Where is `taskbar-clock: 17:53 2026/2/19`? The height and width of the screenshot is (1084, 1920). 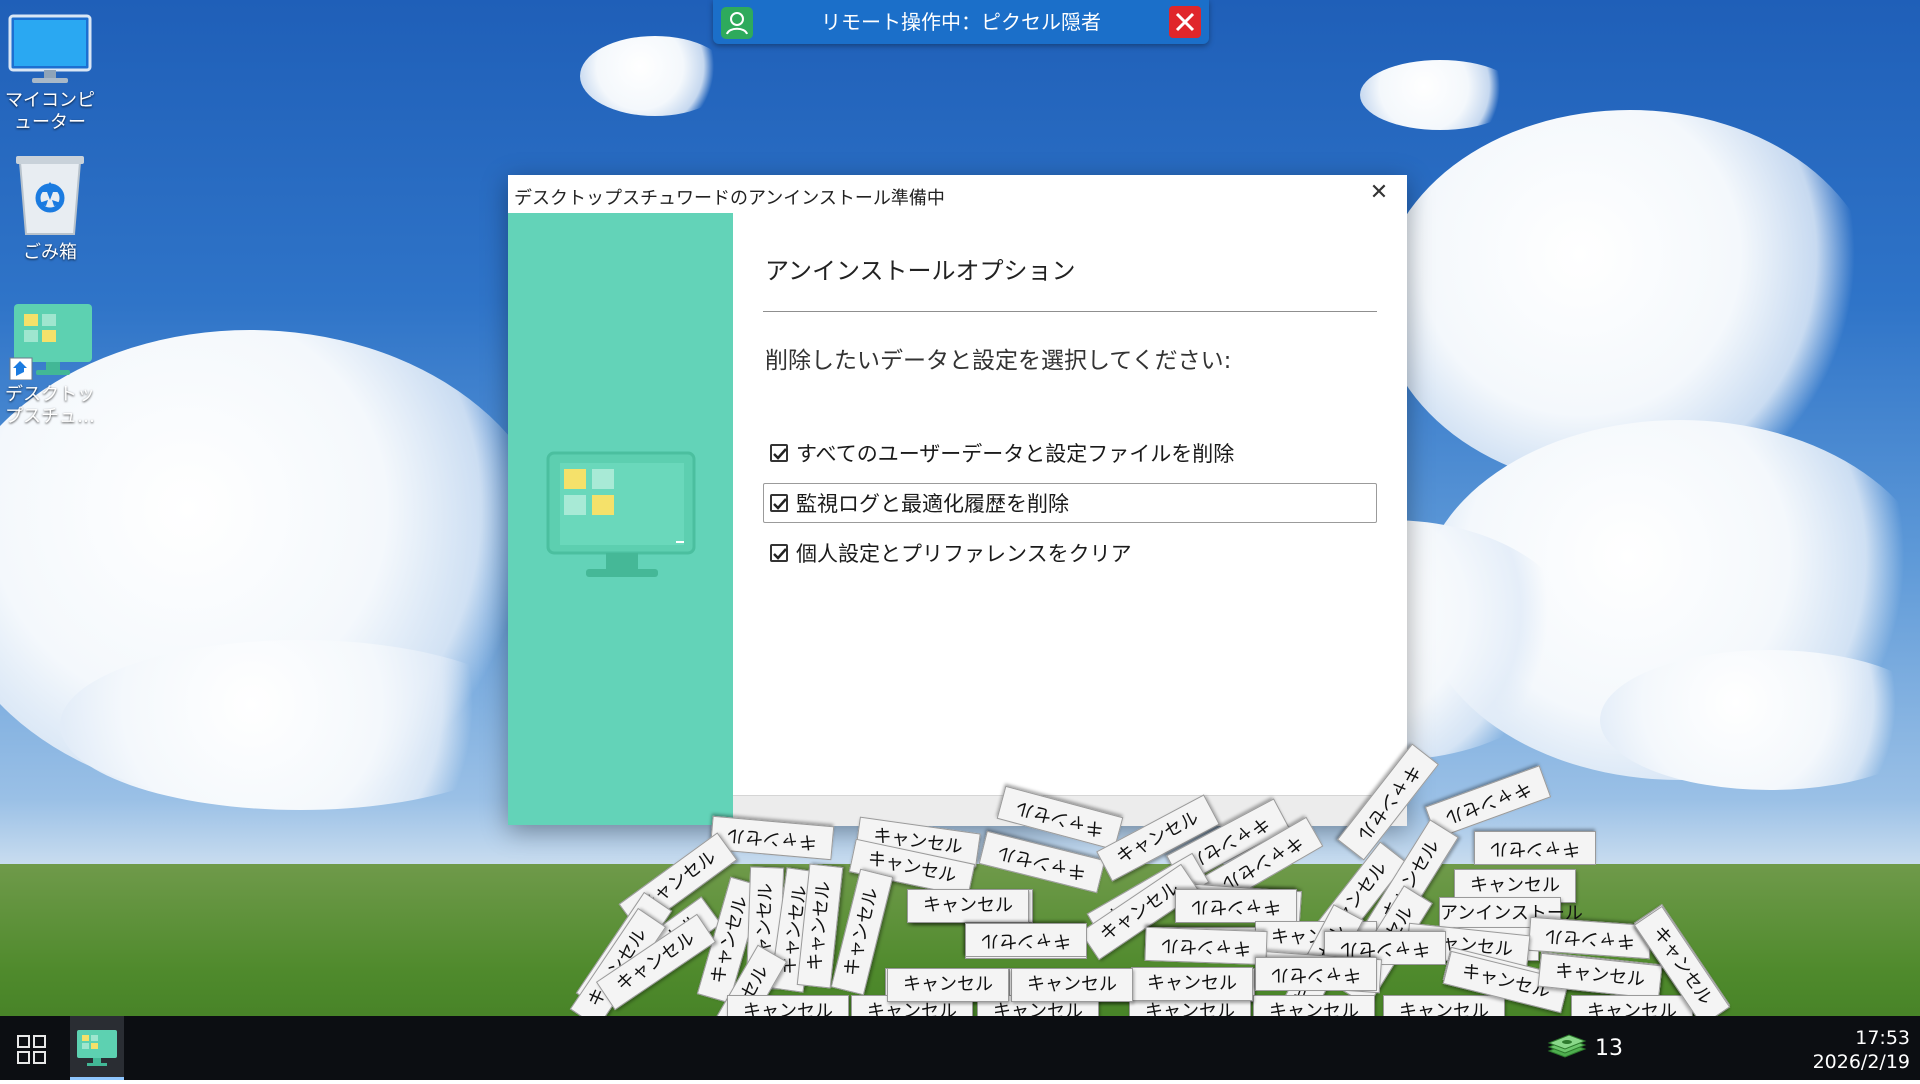
taskbar-clock: 17:53 2026/2/19 is located at coordinates (1861, 1050).